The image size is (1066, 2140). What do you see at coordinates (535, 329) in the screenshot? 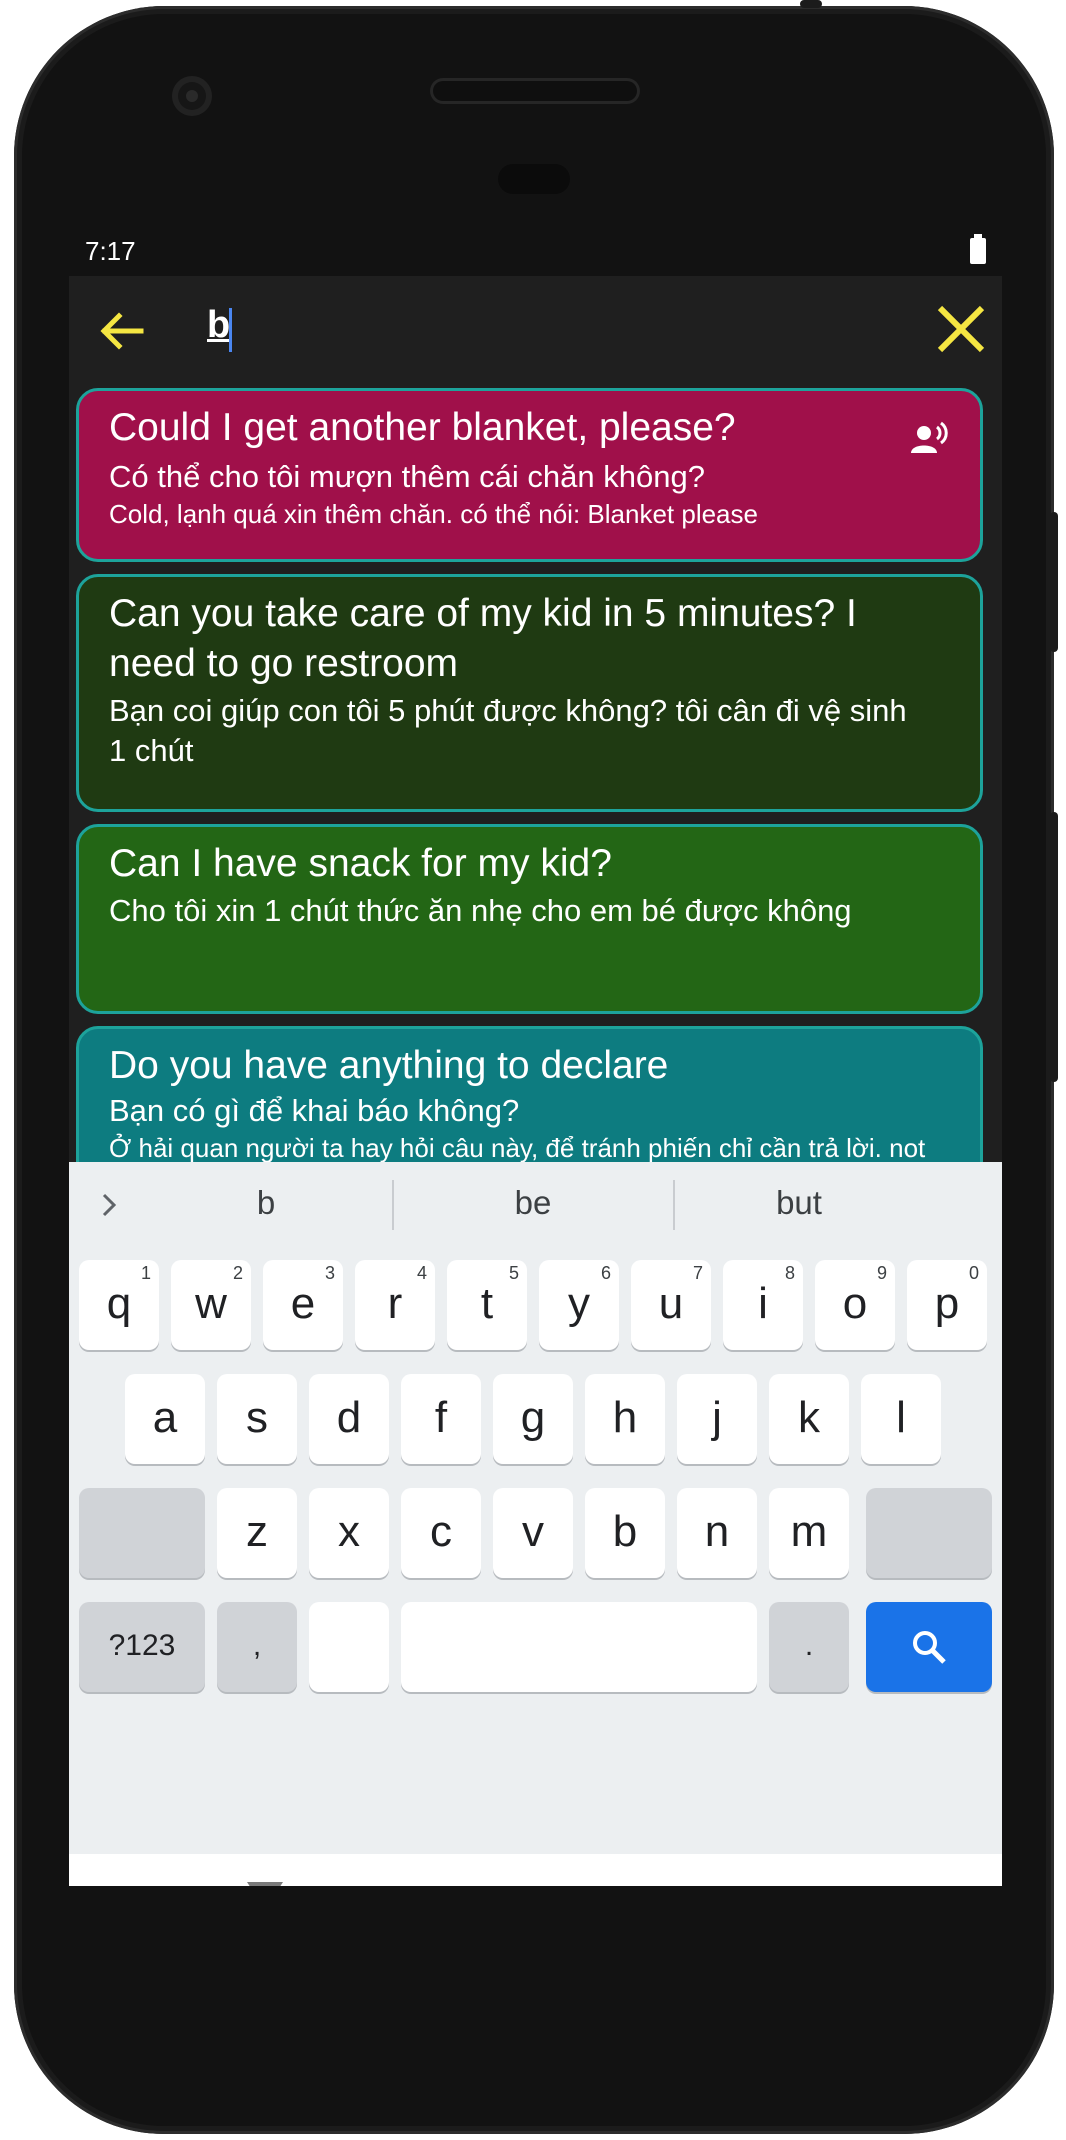
I see `search-app-bar: b` at bounding box center [535, 329].